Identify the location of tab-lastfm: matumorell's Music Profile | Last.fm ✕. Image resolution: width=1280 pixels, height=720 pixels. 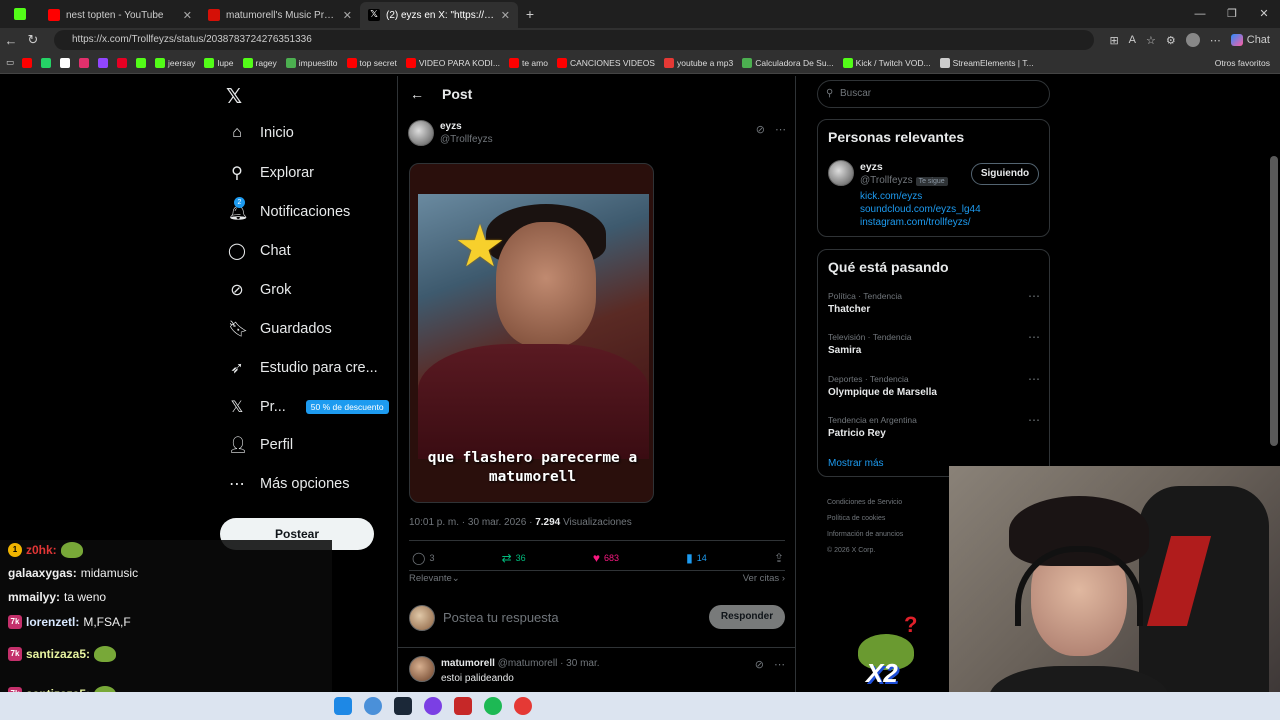
(280, 15).